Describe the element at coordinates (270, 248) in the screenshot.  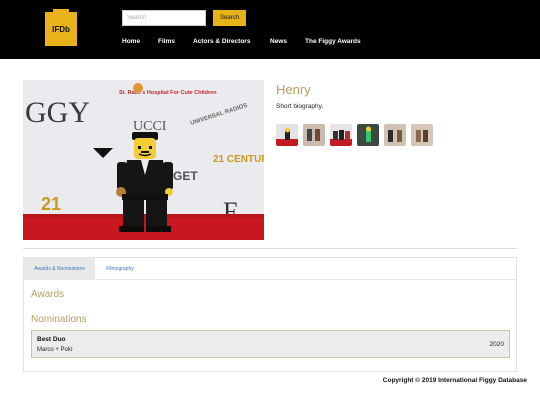
I see `section-divider` at that location.